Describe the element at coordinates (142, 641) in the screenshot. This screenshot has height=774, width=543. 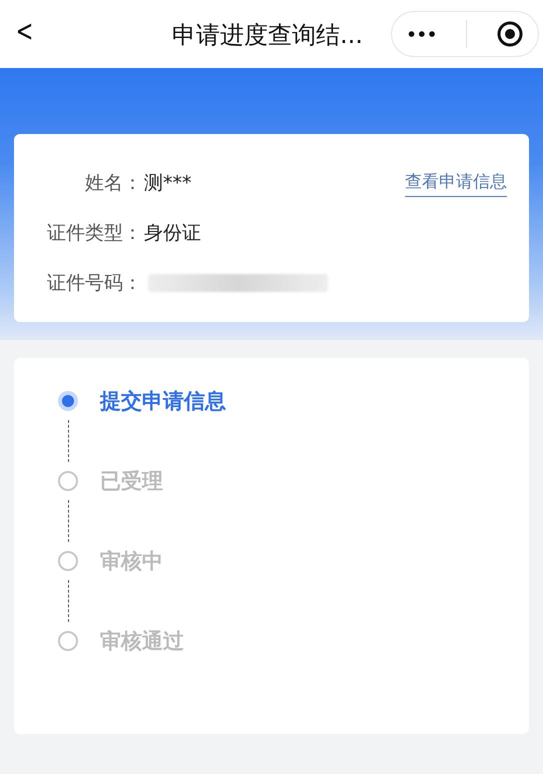
I see `step-label: 审核通过` at that location.